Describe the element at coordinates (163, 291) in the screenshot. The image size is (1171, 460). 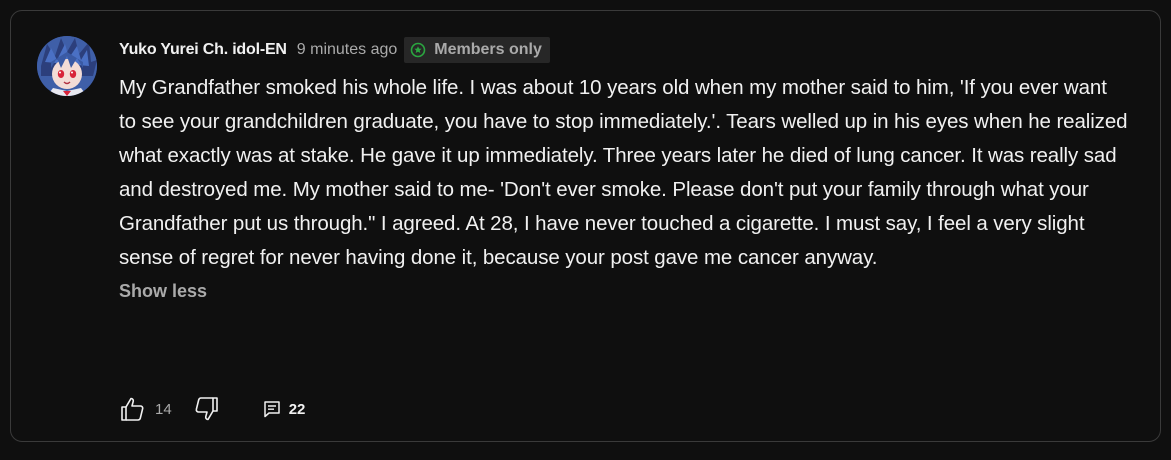
I see `show-less-button: Show less` at that location.